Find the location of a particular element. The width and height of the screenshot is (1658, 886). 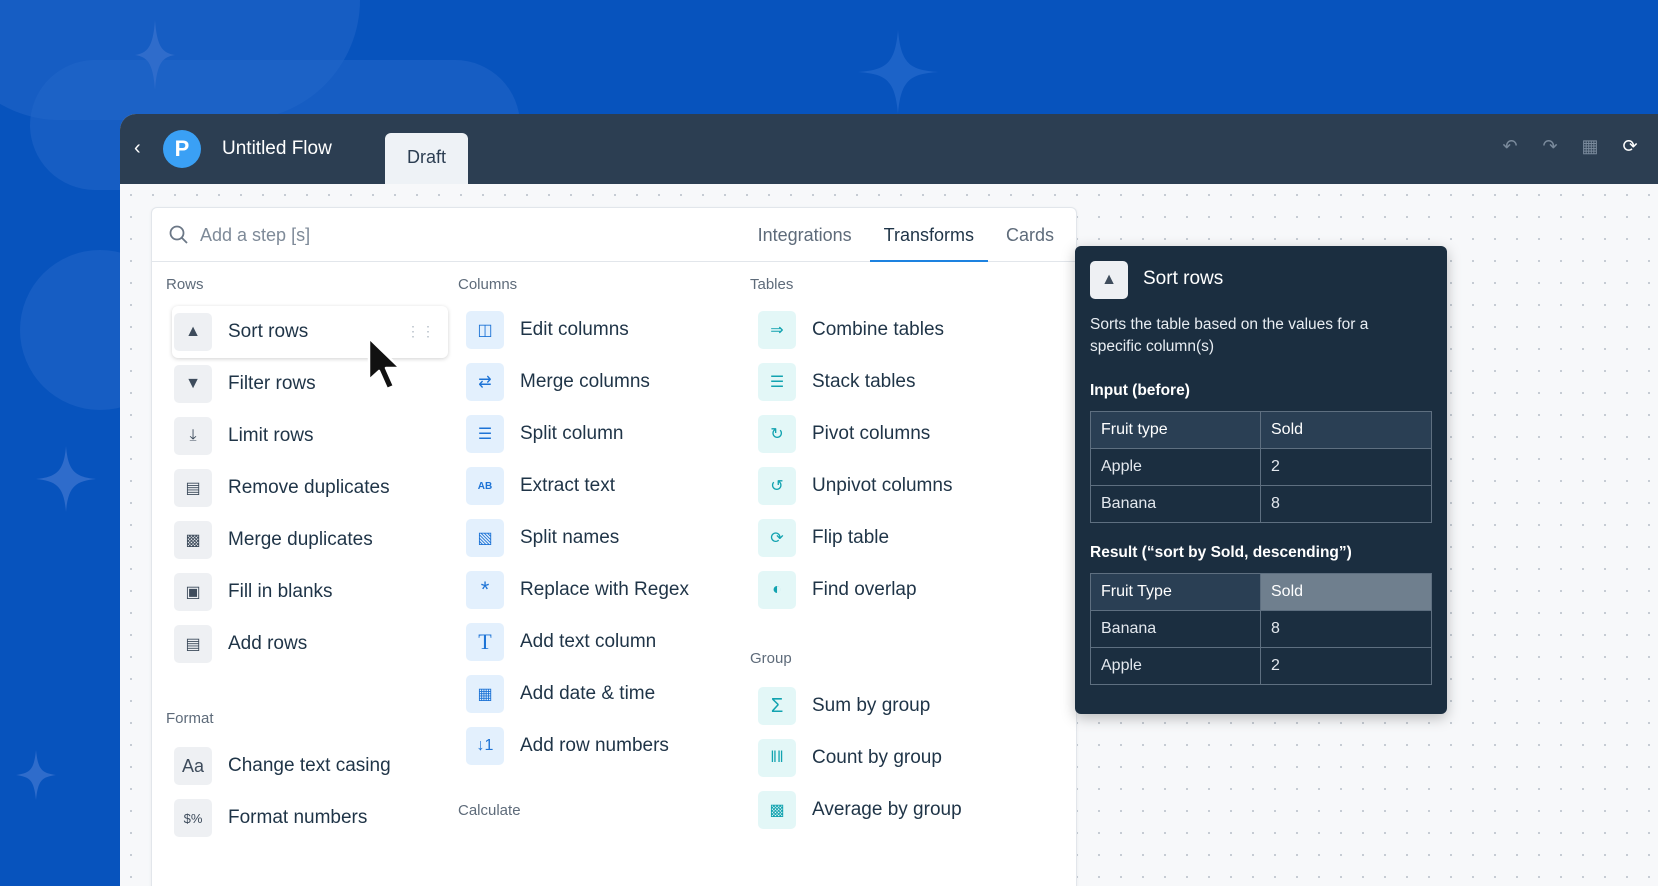

step-average-by-group: ▩ Average by group is located at coordinates (895, 810).